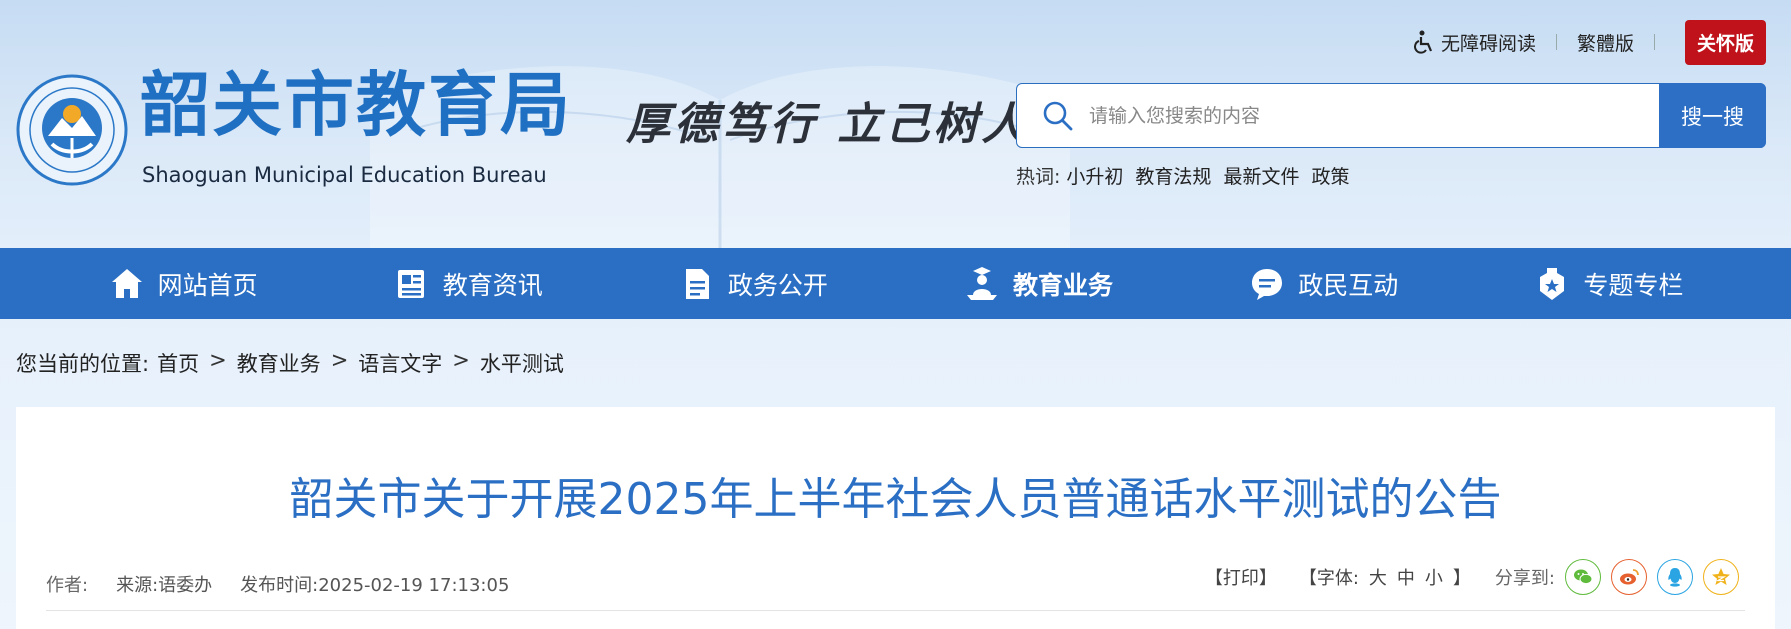  I want to click on share-qq-button, so click(1675, 577).